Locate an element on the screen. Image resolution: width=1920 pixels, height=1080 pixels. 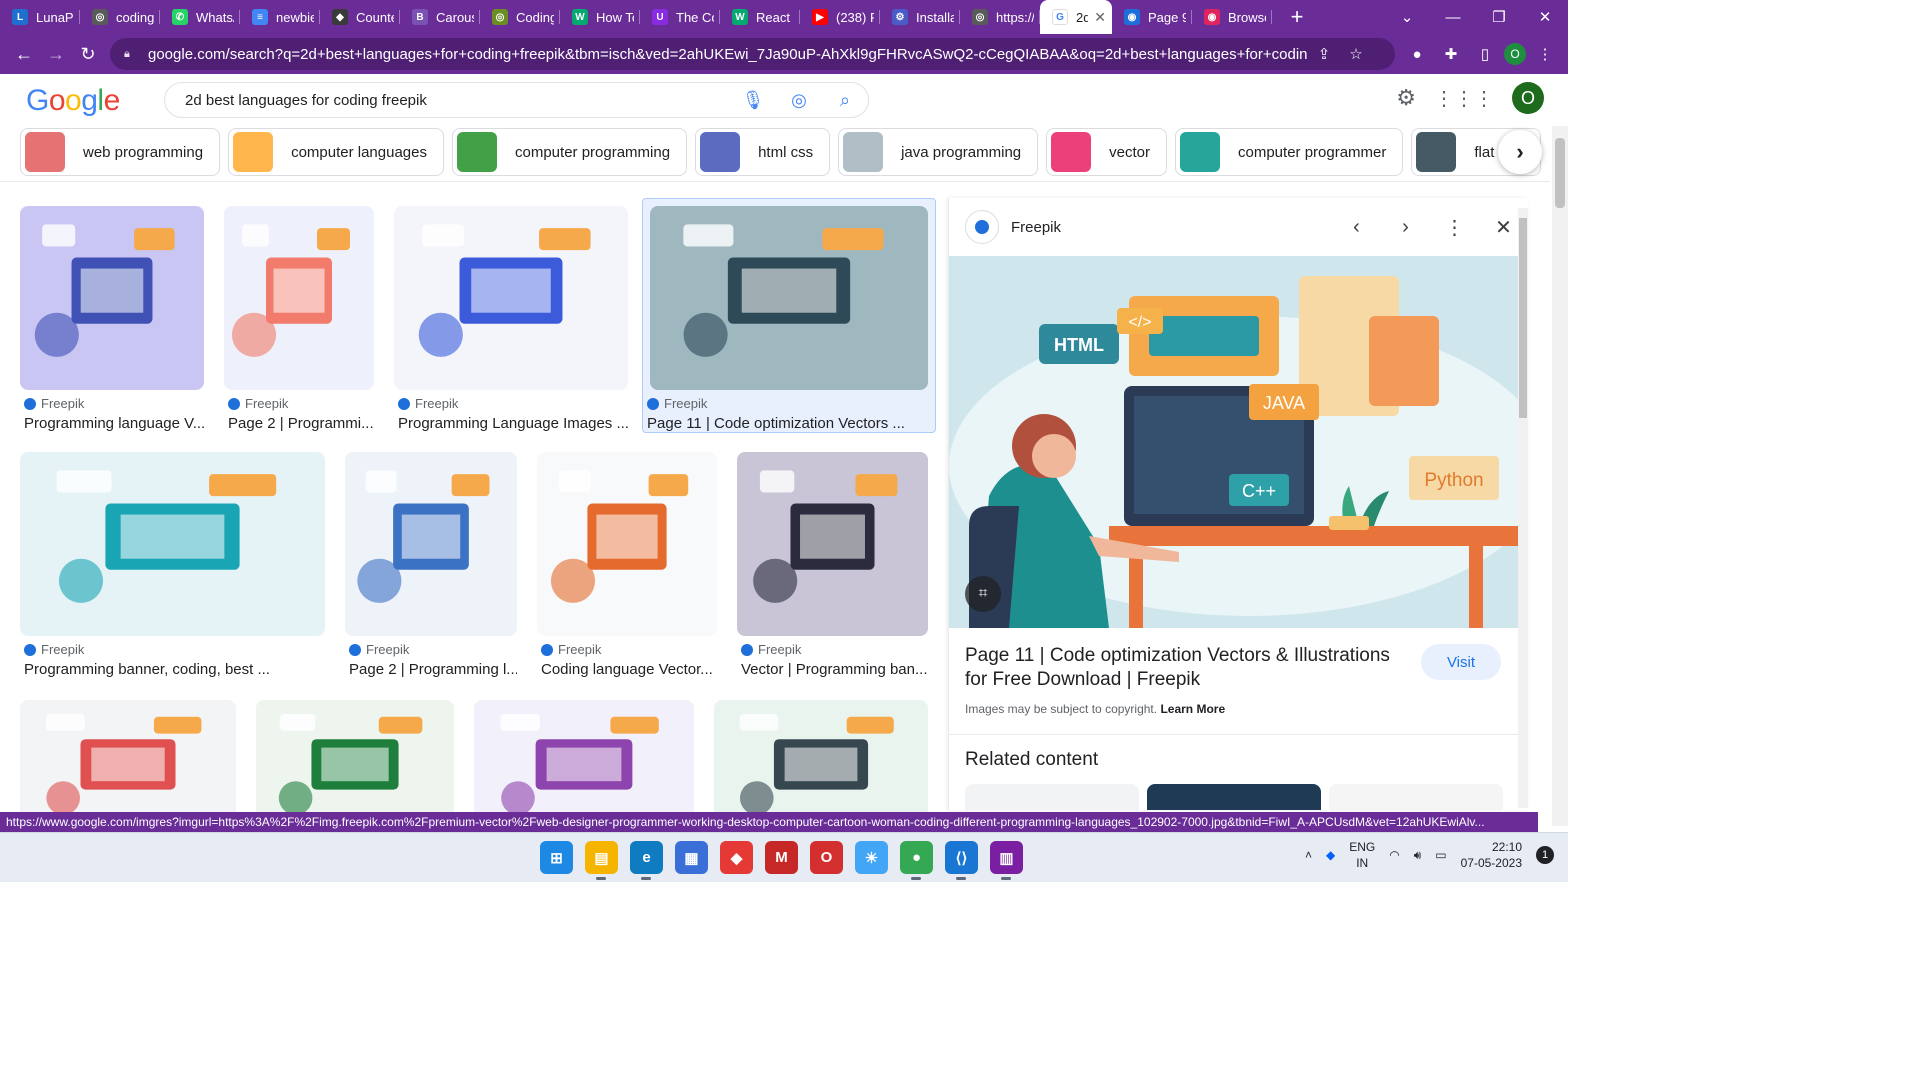
back-icon: ← is located at coordinates (24, 54).